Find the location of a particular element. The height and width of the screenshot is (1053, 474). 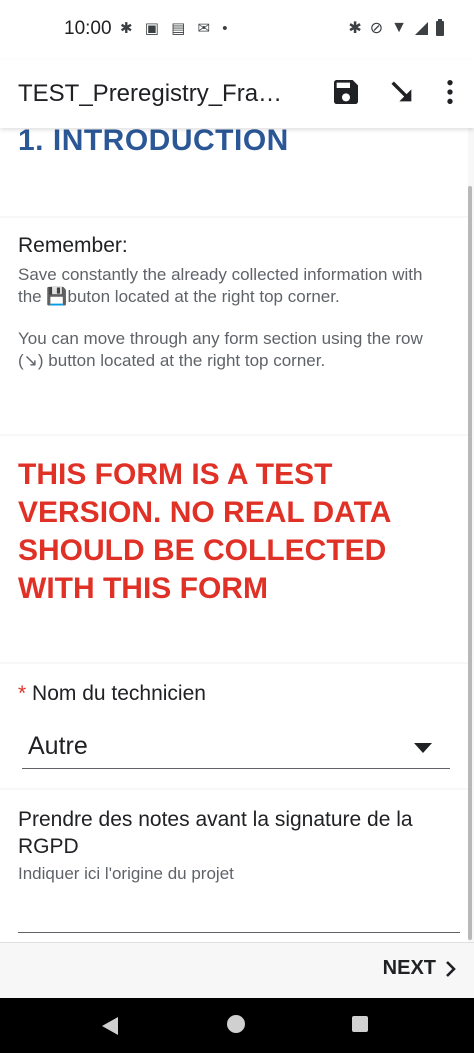

home-icon is located at coordinates (236, 1024).